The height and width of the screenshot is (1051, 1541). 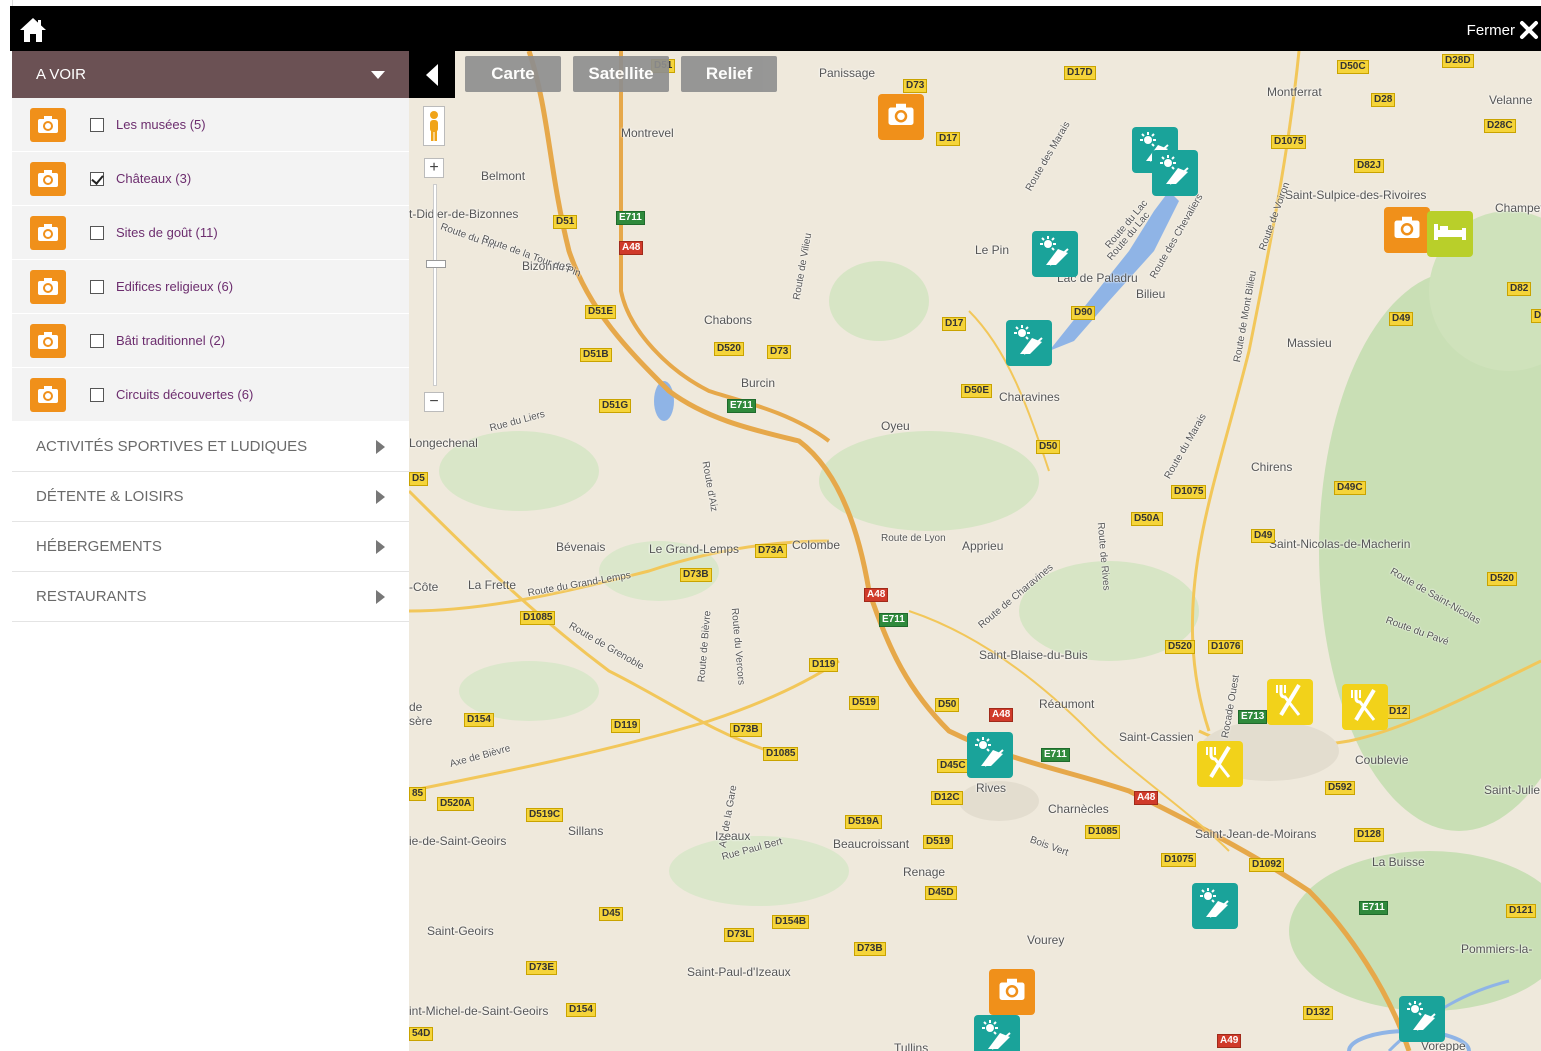 I want to click on road-number-label: D154B, so click(x=791, y=922).